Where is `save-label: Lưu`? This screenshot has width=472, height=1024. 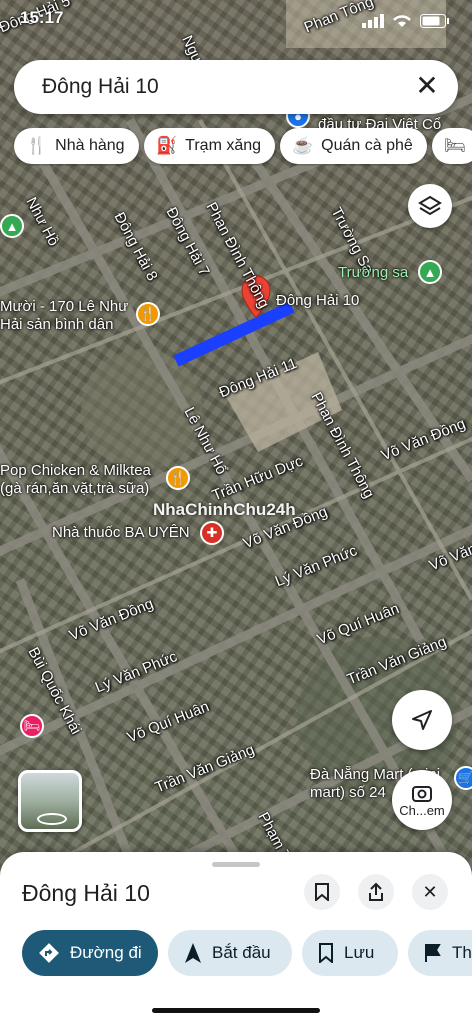 save-label: Lưu is located at coordinates (359, 952).